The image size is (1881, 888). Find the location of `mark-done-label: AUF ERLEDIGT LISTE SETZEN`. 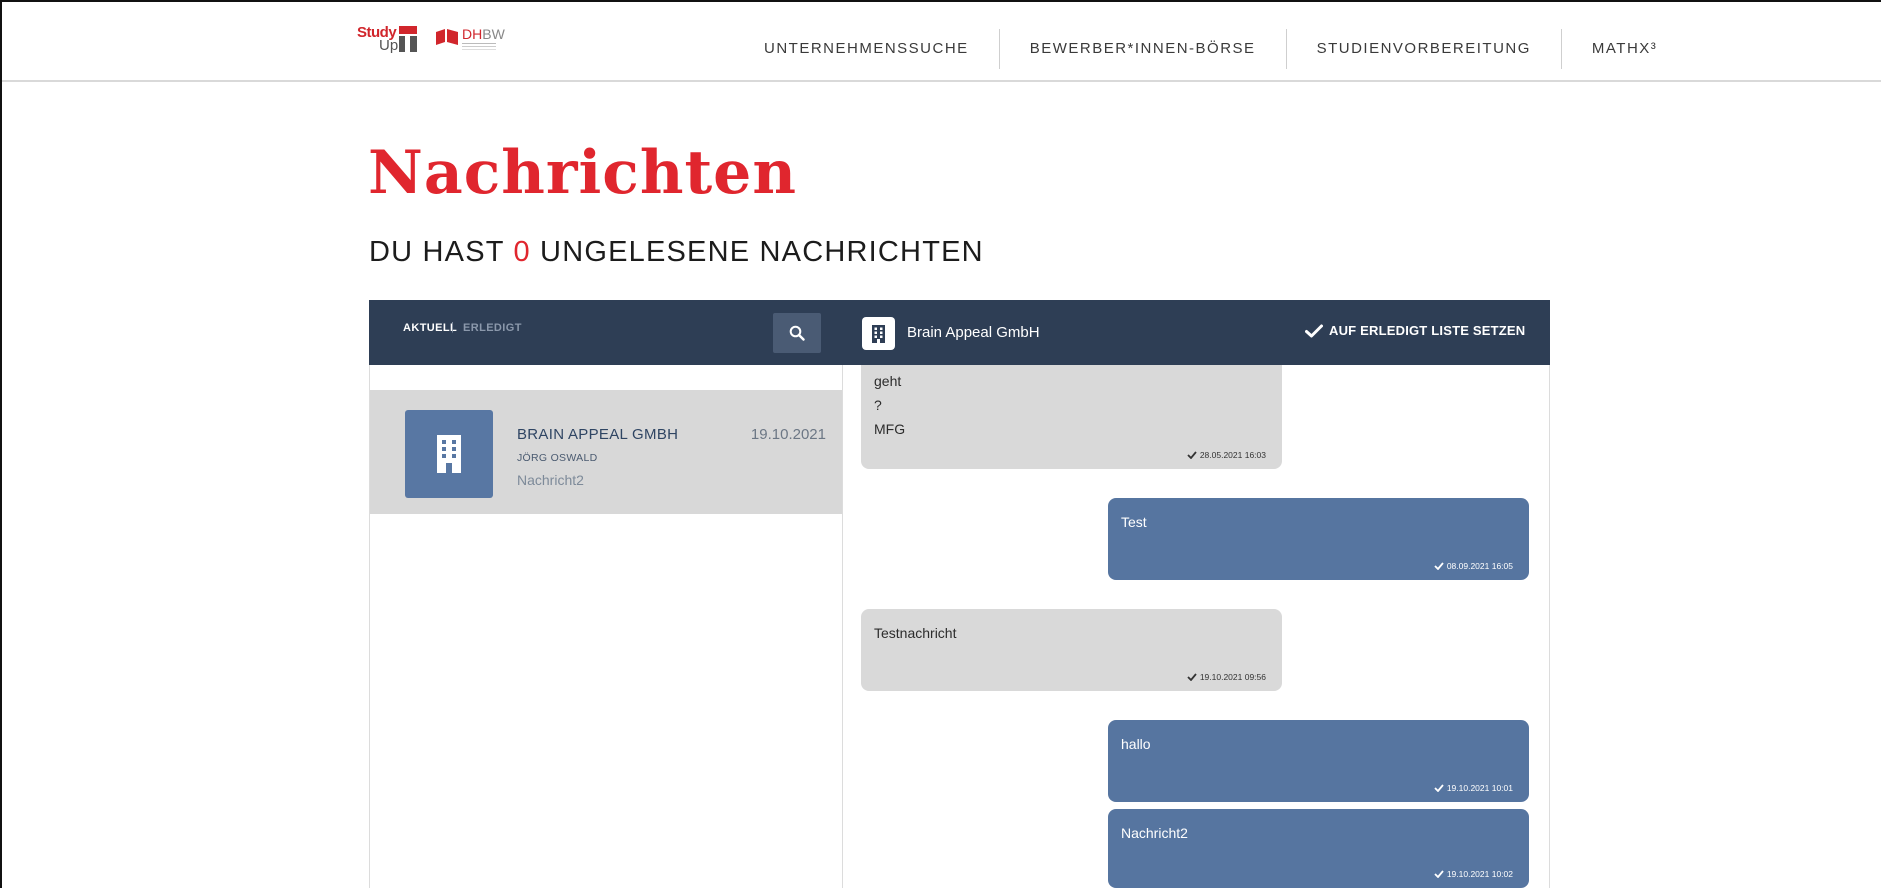

mark-done-label: AUF ERLEDIGT LISTE SETZEN is located at coordinates (1427, 330).